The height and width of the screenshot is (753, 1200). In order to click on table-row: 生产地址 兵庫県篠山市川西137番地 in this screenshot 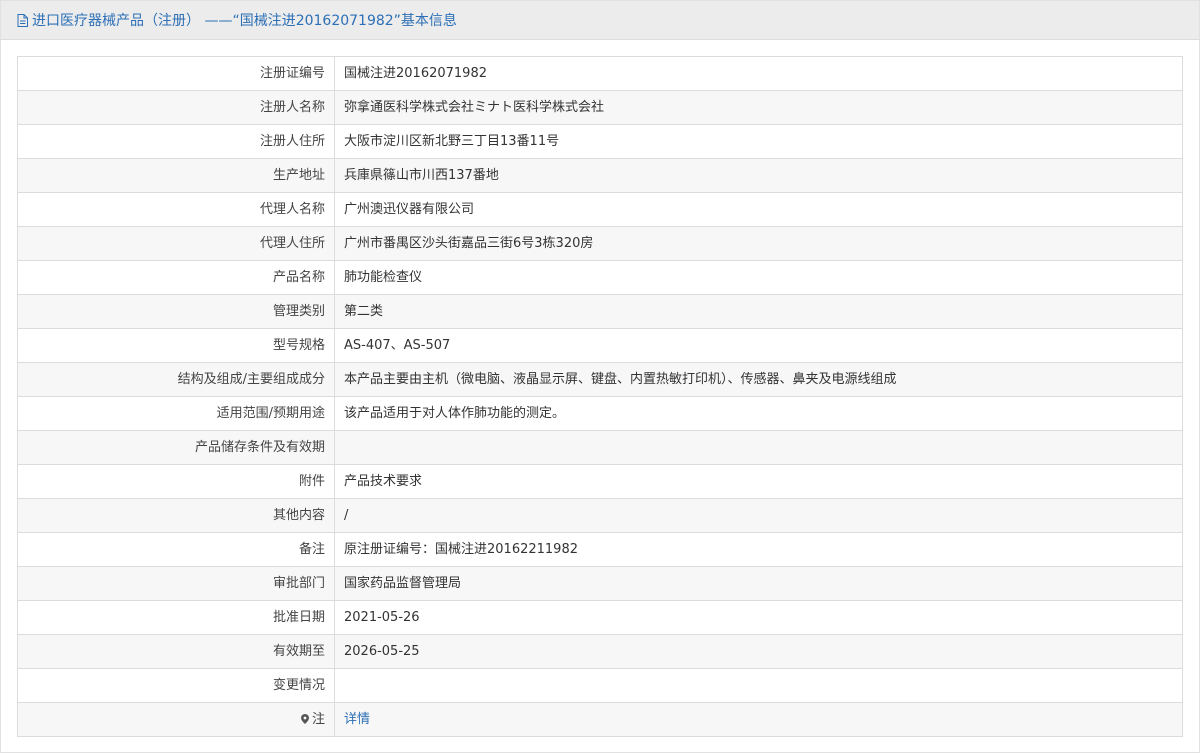, I will do `click(600, 175)`.